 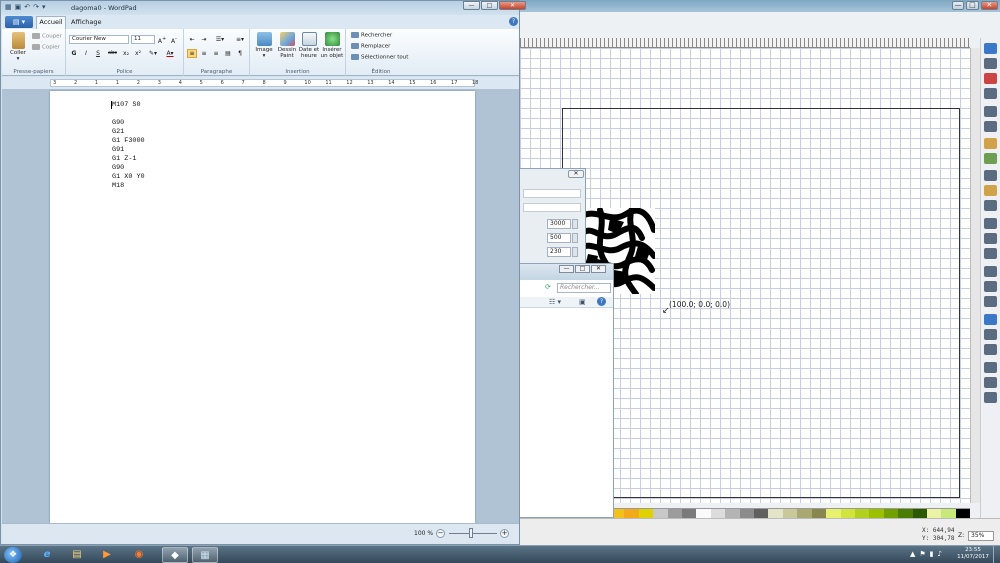 What do you see at coordinates (204, 39) in the screenshot?
I see `increase-indent-button: ⇥` at bounding box center [204, 39].